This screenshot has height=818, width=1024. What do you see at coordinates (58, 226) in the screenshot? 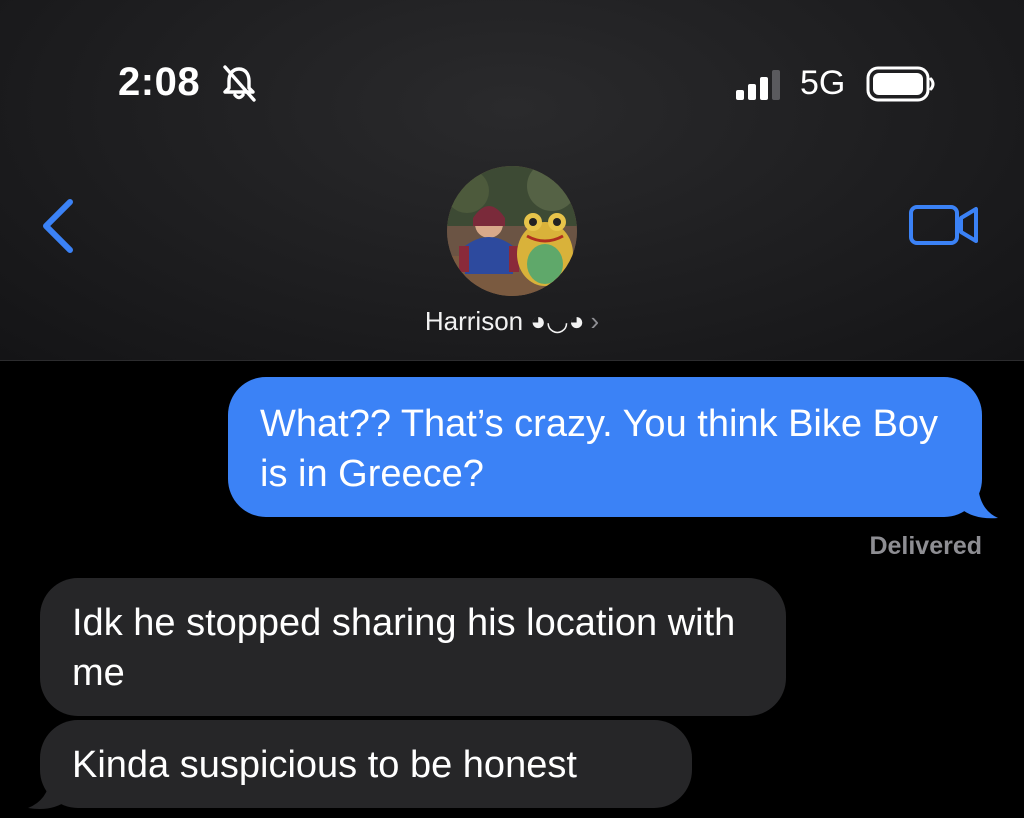
I see `back-chevron-icon` at bounding box center [58, 226].